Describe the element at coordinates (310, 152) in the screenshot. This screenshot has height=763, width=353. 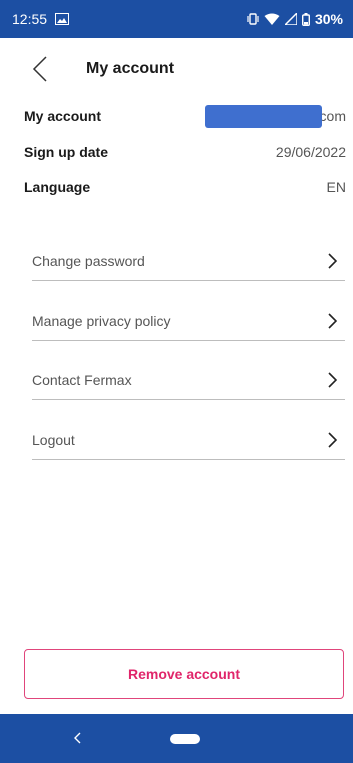
I see `signup-date-value: 29/06/2022` at that location.